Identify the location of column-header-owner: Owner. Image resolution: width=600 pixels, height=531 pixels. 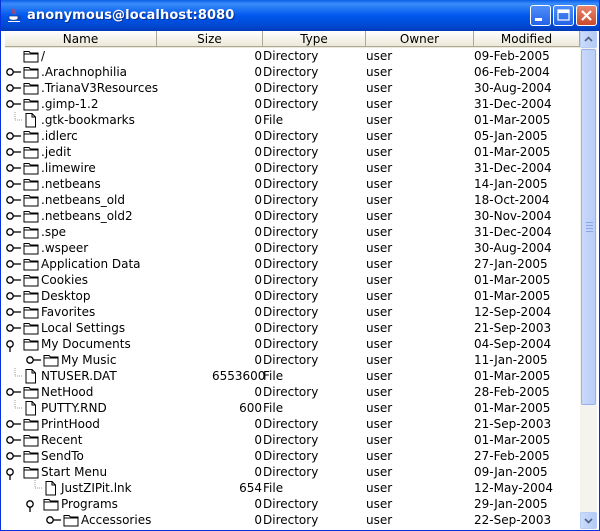
(420, 39).